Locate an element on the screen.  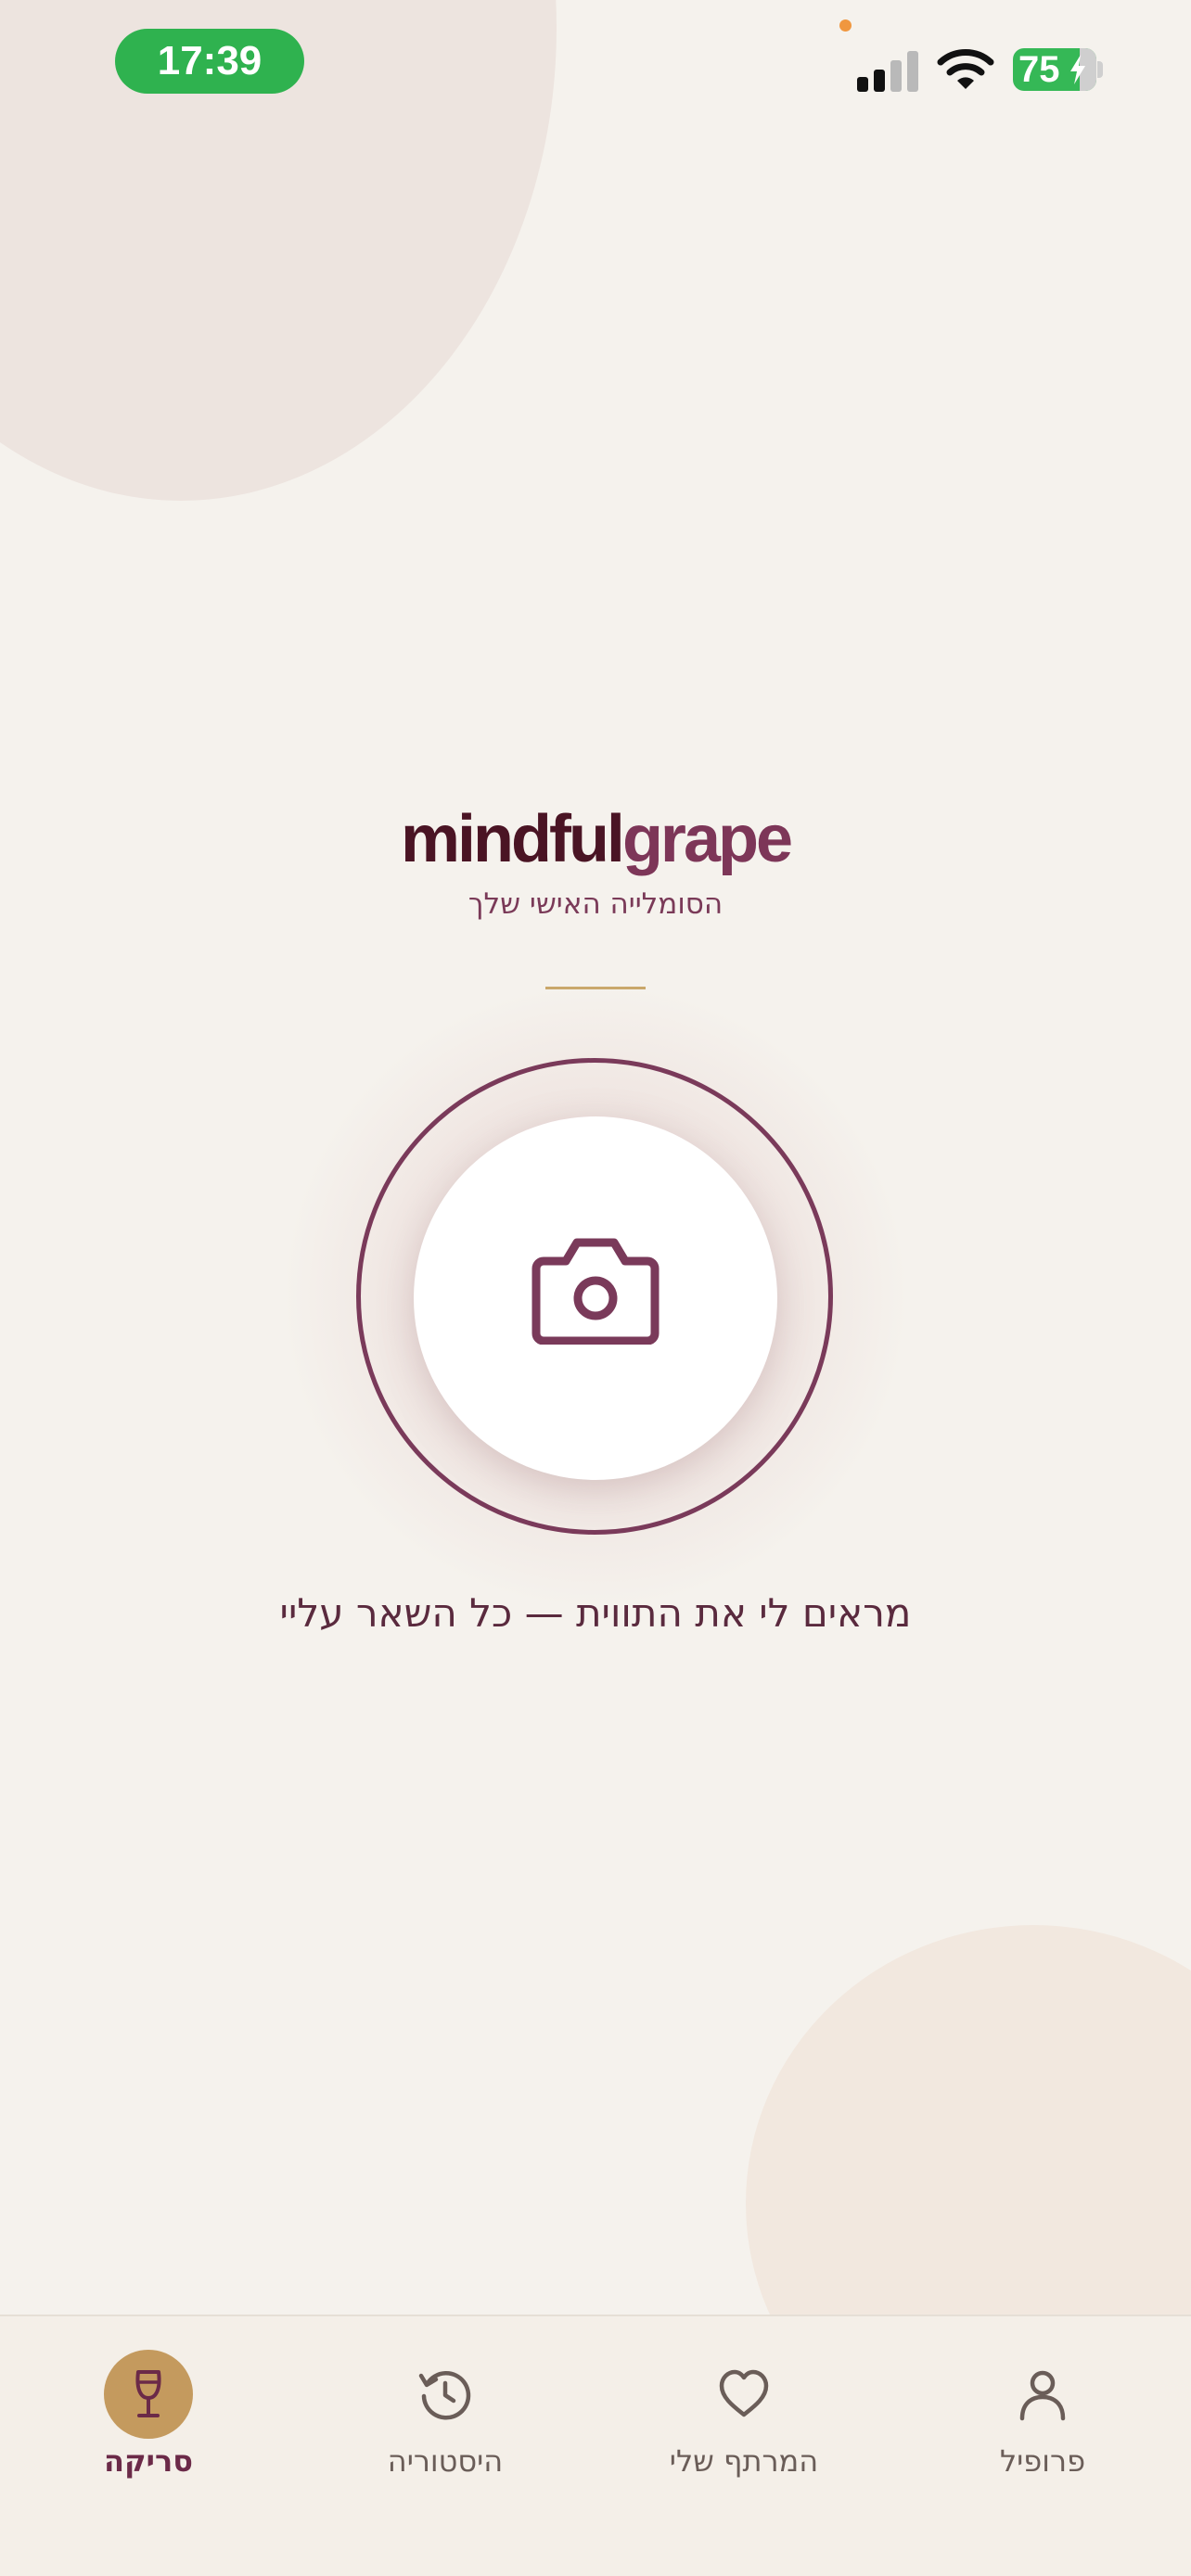
wifi-icon is located at coordinates (966, 69).